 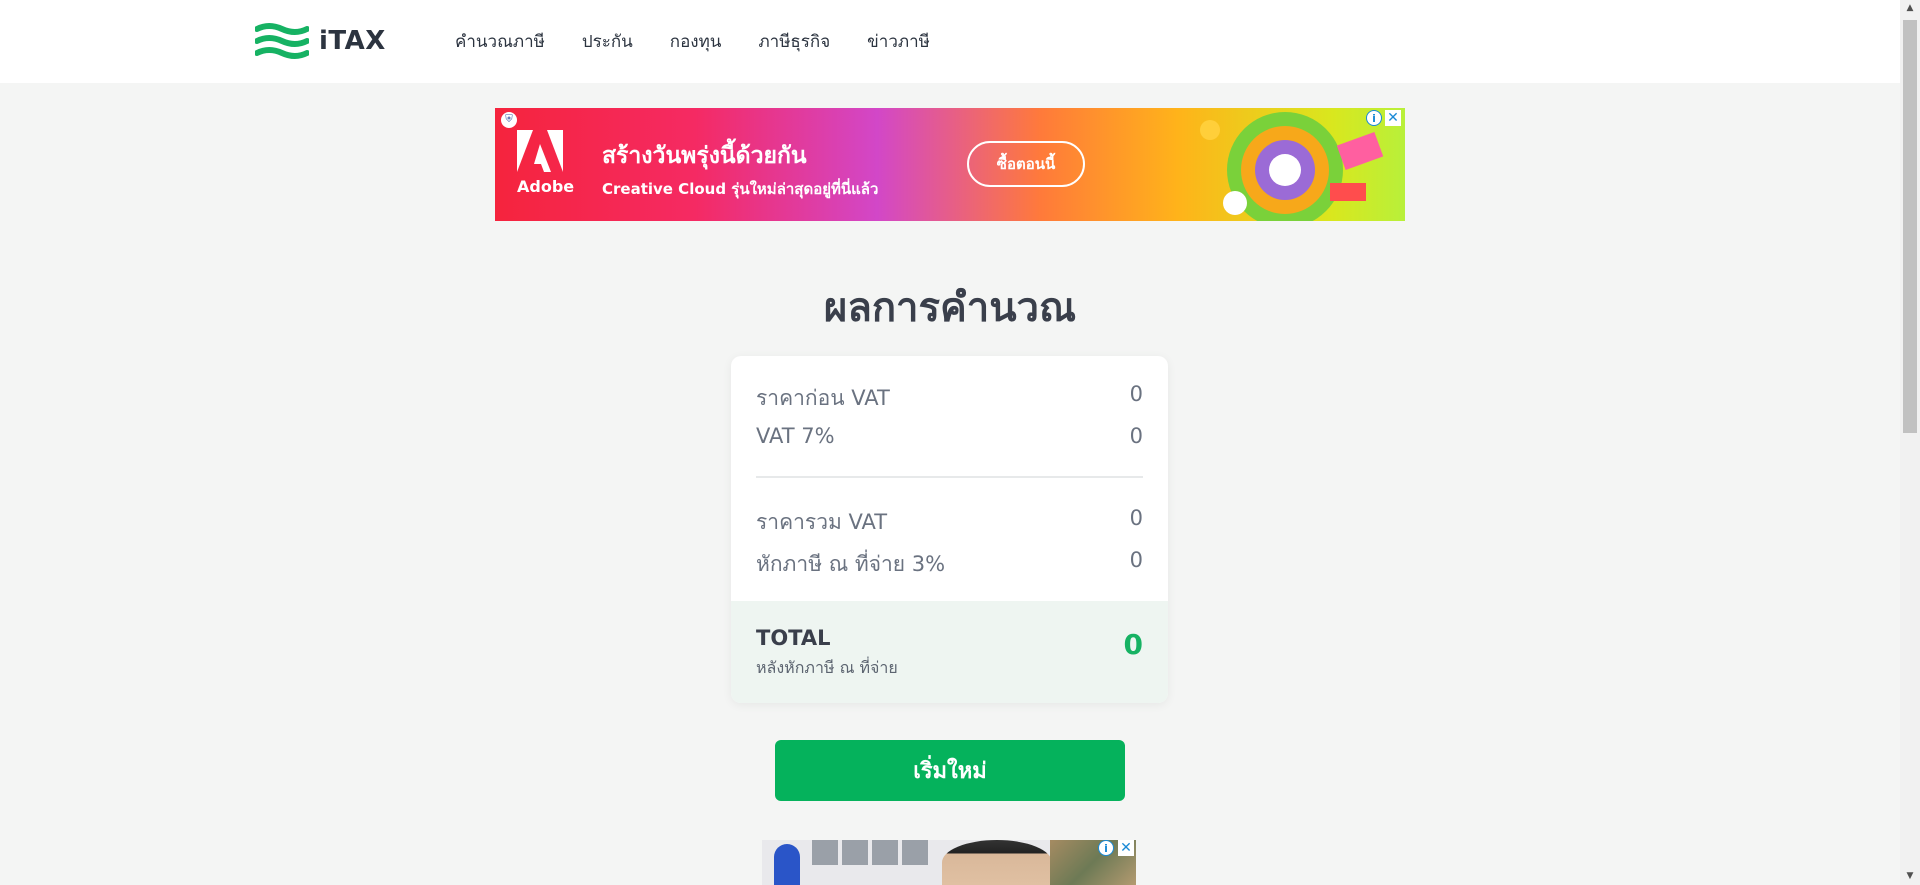 What do you see at coordinates (607, 42) in the screenshot?
I see `nav-item-insurance: ประกัน` at bounding box center [607, 42].